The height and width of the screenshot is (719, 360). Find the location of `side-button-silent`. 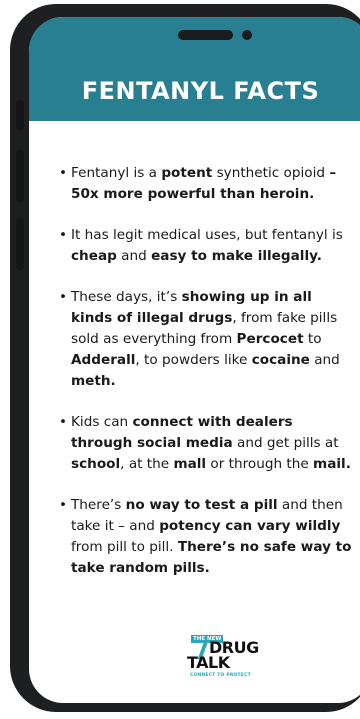

side-button-silent is located at coordinates (20, 115).